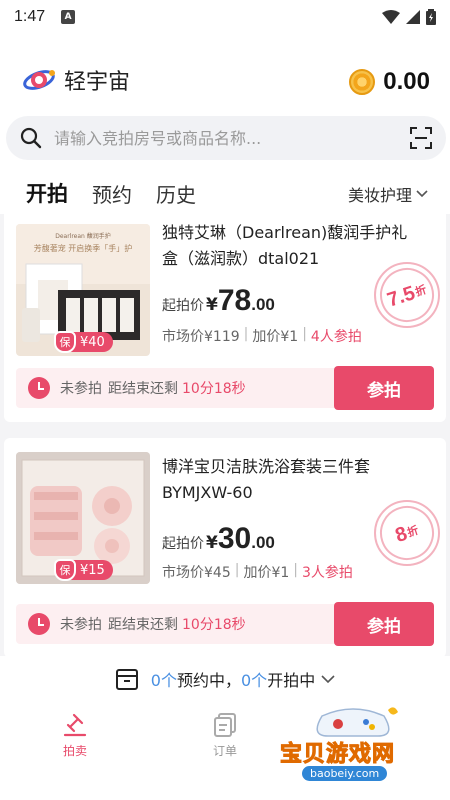 This screenshot has height=800, width=450. Describe the element at coordinates (234, 300) in the screenshot. I see `price-integer: 78` at that location.